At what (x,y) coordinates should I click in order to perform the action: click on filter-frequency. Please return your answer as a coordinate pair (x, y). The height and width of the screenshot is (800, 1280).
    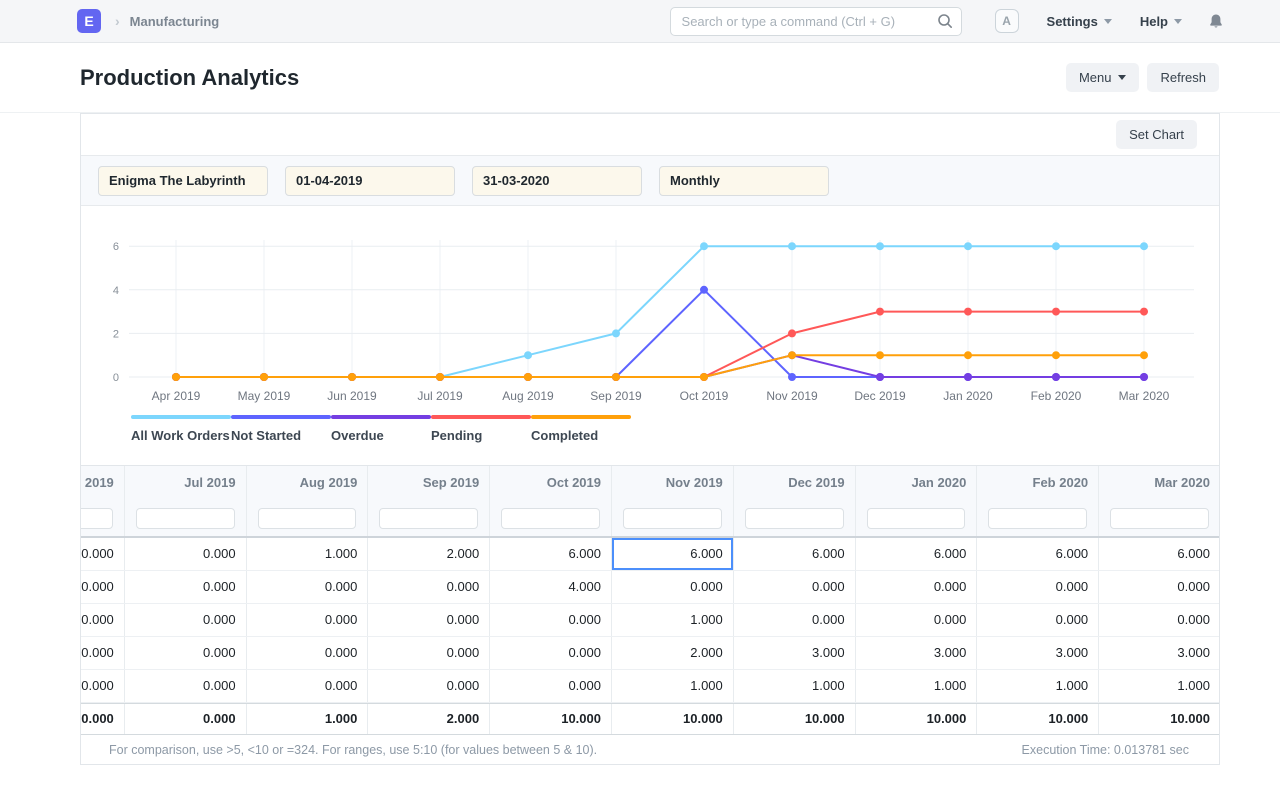
    Looking at the image, I should click on (744, 180).